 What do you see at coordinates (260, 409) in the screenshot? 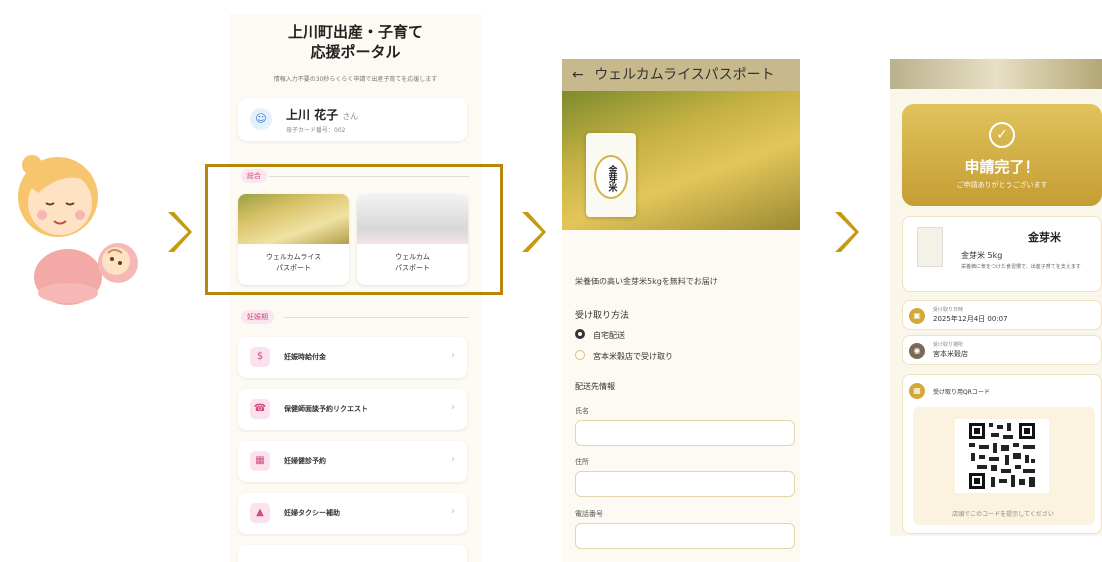
I see `phone-icon: ☎` at bounding box center [260, 409].